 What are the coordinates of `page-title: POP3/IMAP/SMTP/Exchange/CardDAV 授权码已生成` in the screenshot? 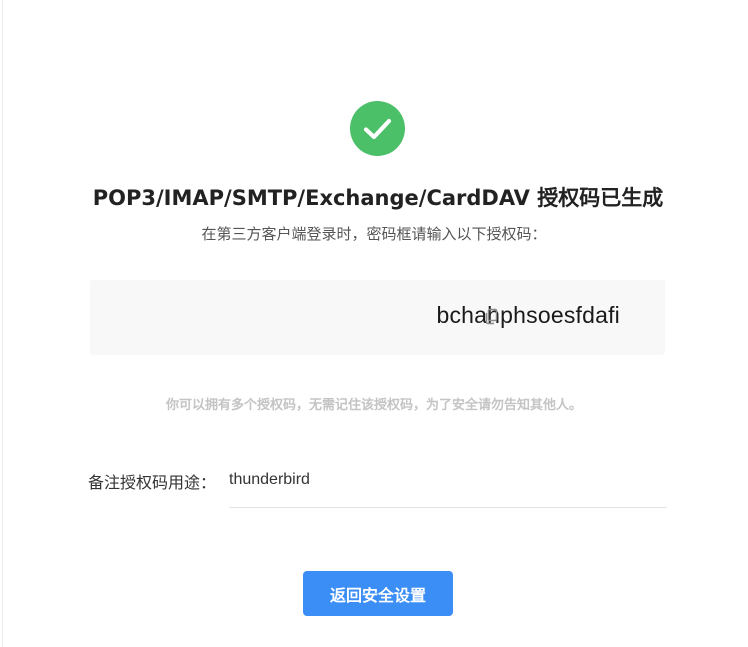 It's located at (378, 198).